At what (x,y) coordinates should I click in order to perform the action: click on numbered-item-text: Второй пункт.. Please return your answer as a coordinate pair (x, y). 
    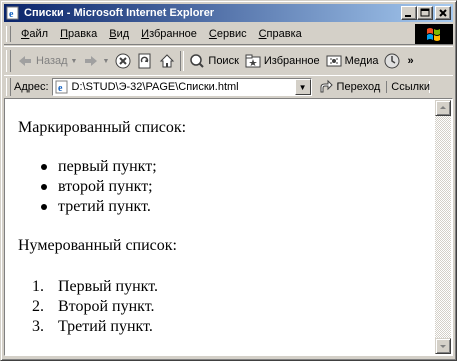
    Looking at the image, I should click on (106, 306).